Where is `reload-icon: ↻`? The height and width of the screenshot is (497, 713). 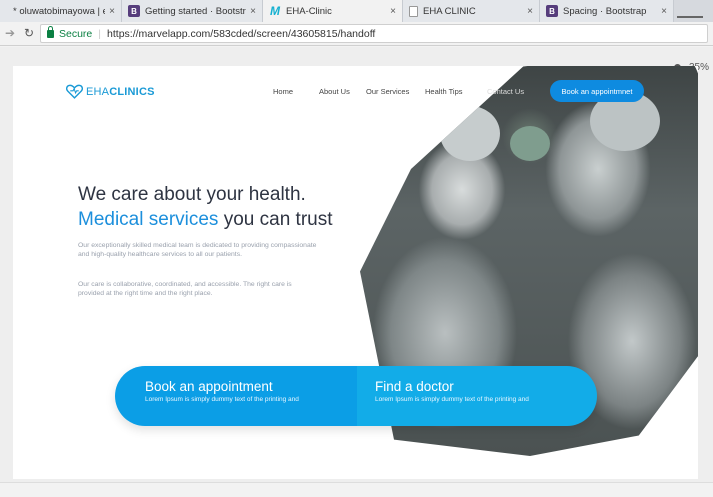
reload-icon: ↻ is located at coordinates (29, 33).